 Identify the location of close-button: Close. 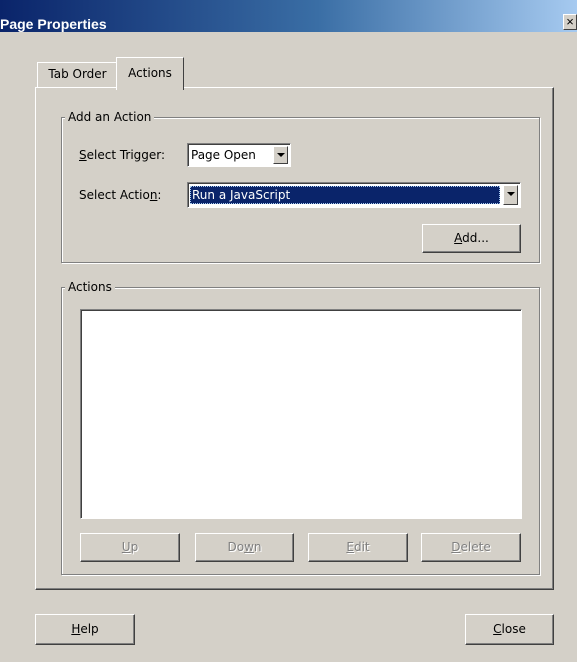
(509, 629).